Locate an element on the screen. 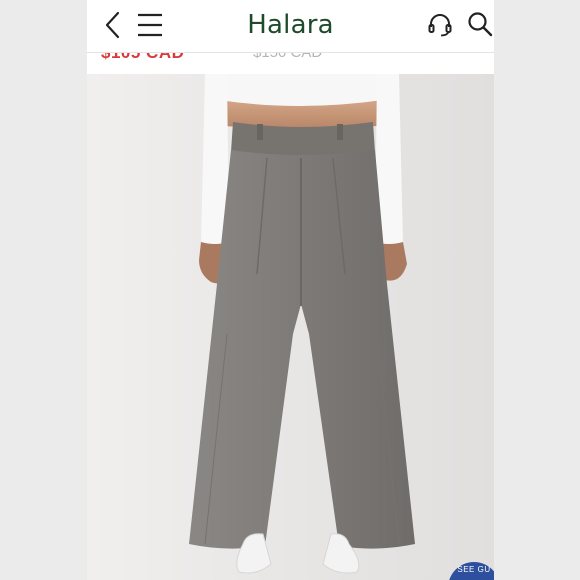  top-nav-bar: Halara is located at coordinates (290, 26).